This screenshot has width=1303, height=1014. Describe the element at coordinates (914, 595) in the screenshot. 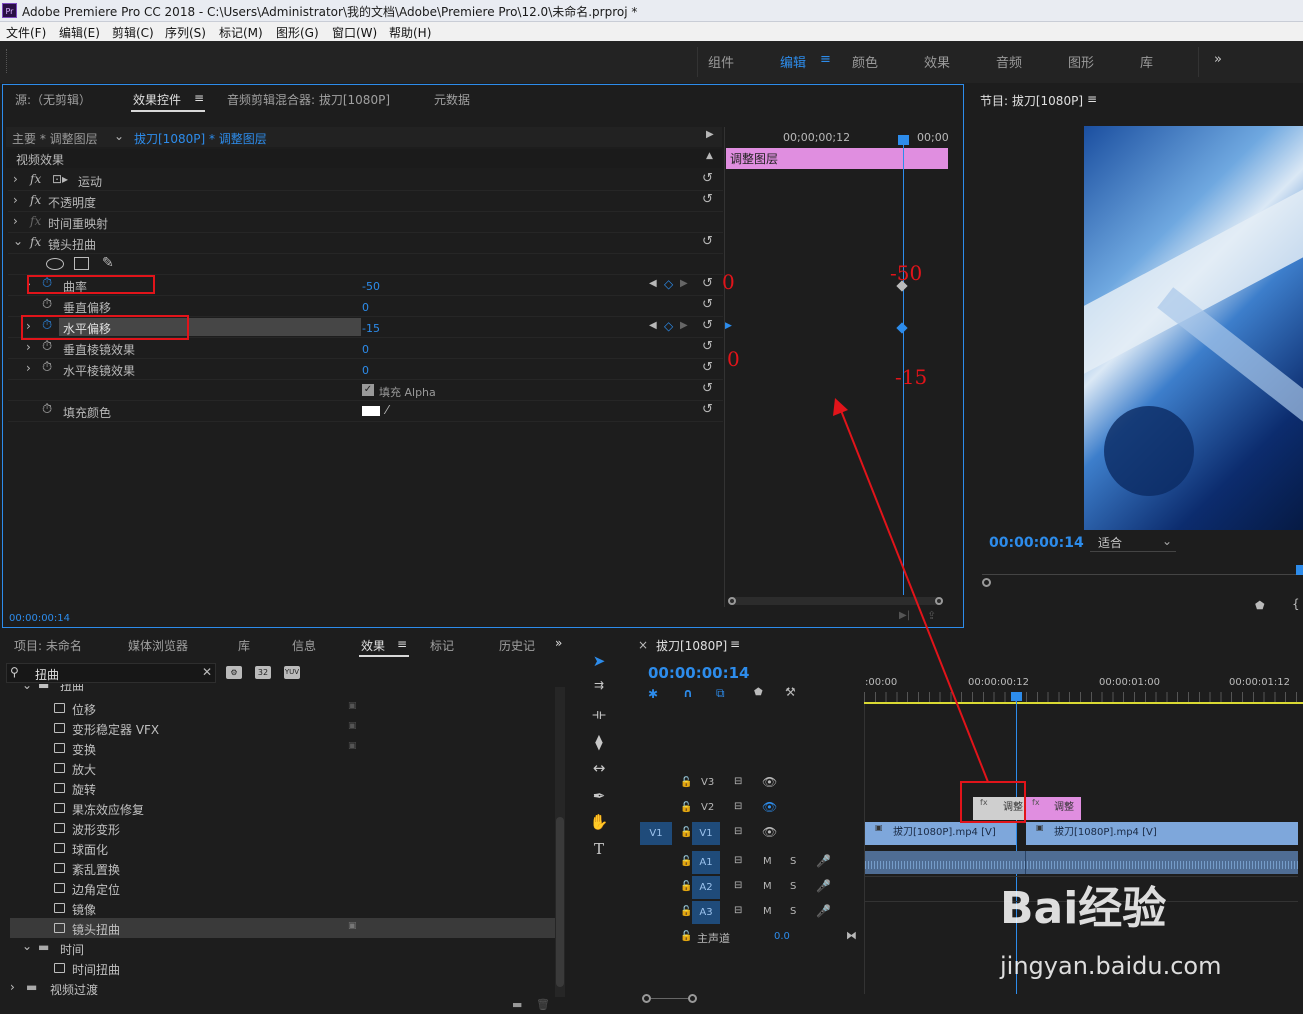

I see `annotation-arrow-line` at that location.